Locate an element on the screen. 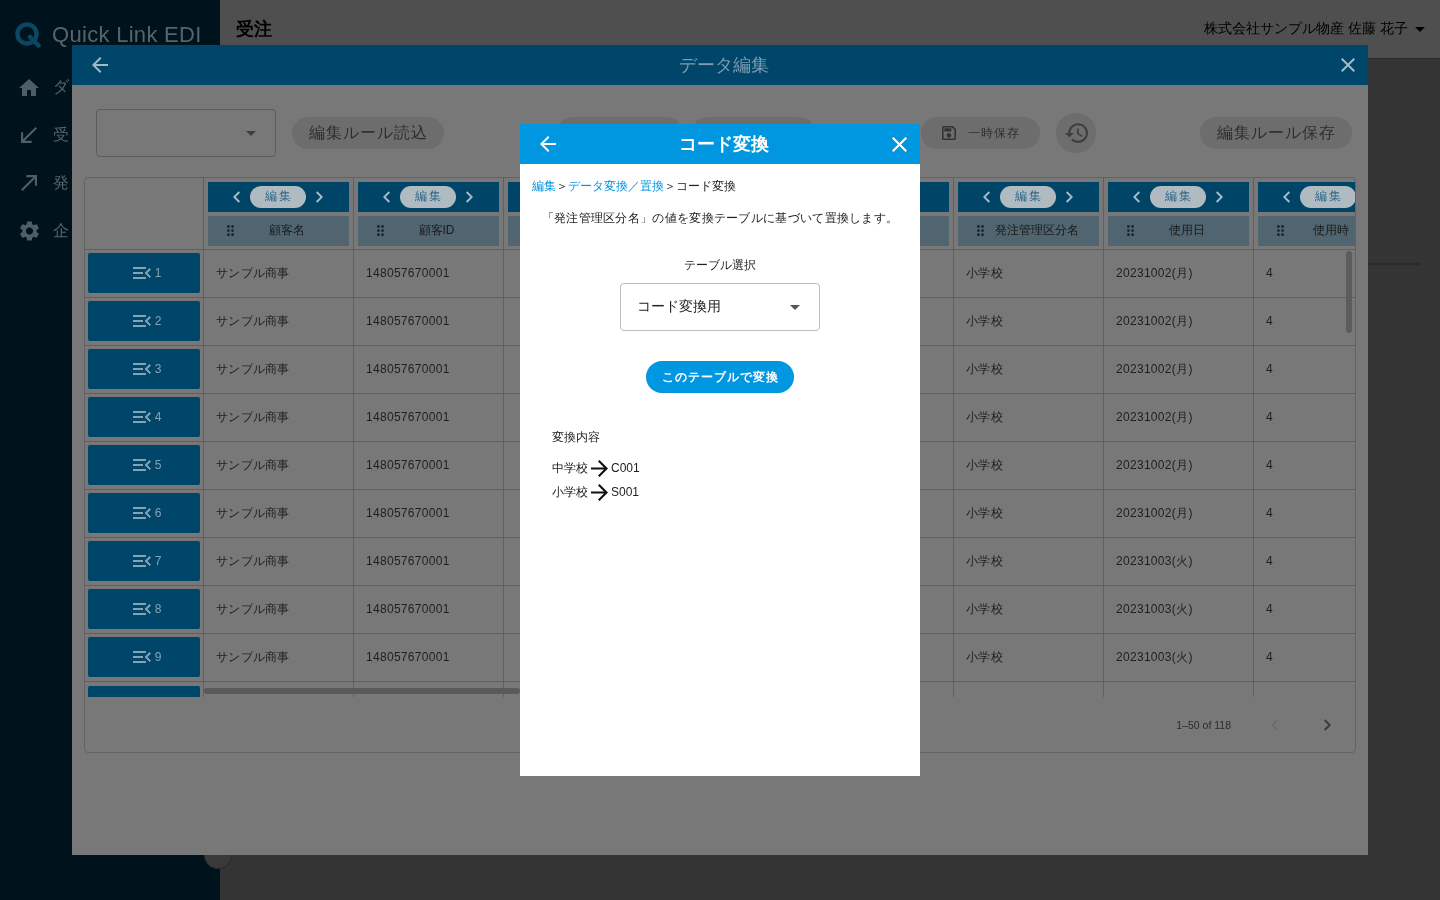  page-title: 受注 is located at coordinates (254, 29).